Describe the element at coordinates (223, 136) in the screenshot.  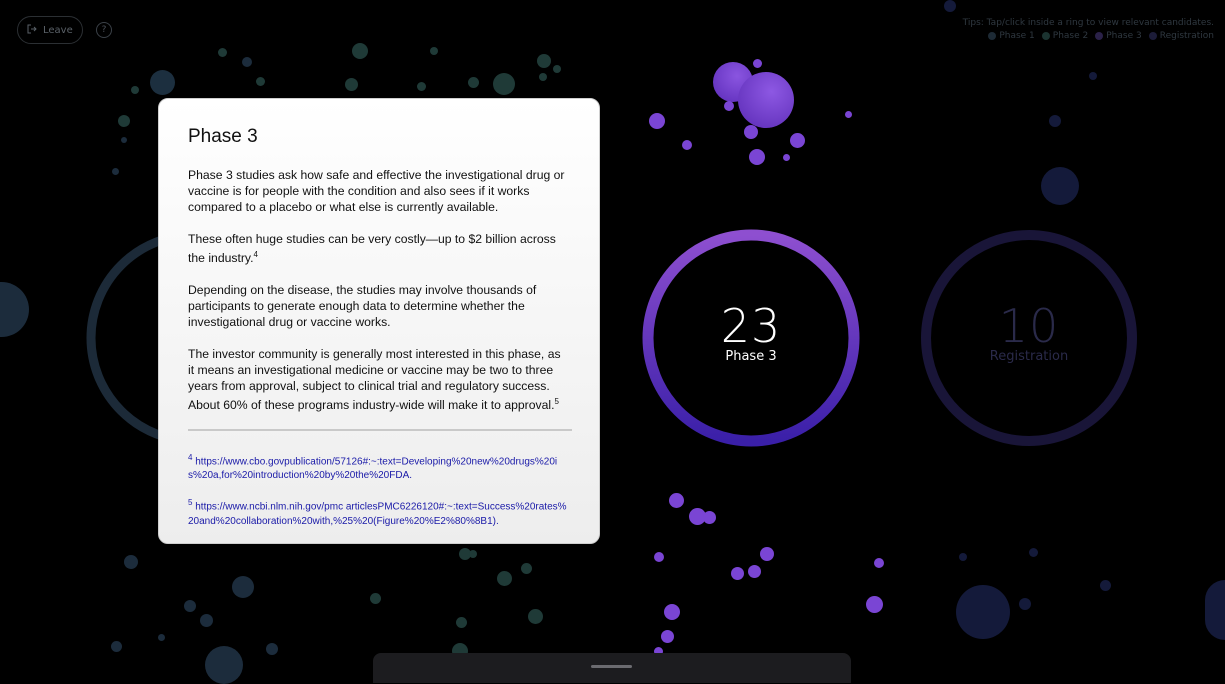
I see `card-title: Phase 3` at that location.